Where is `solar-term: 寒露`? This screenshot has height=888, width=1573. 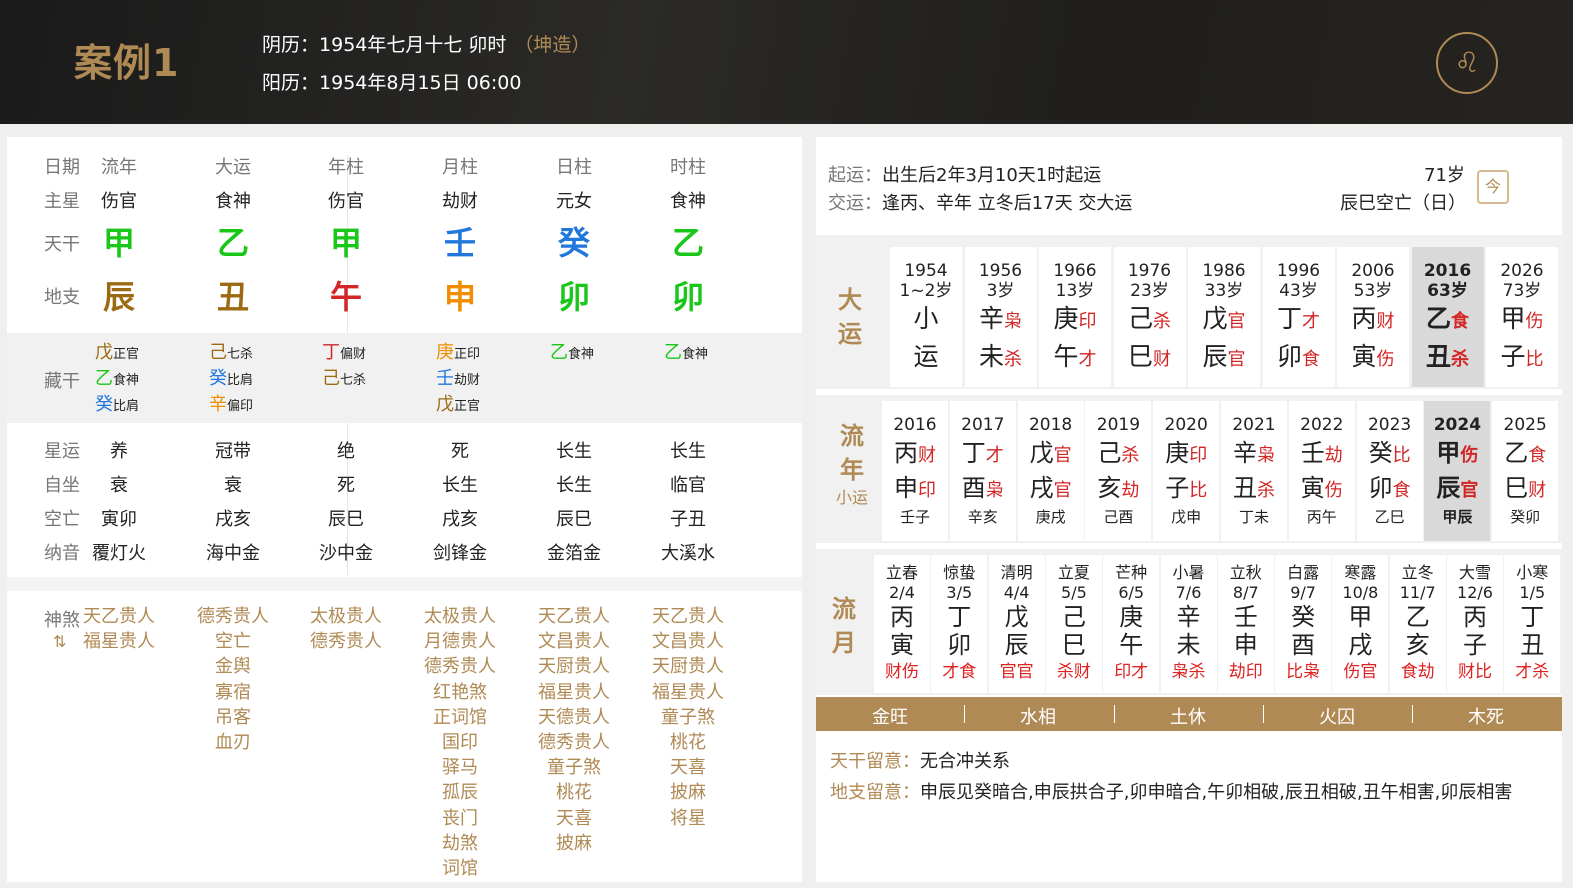
solar-term: 寒露 is located at coordinates (1360, 572).